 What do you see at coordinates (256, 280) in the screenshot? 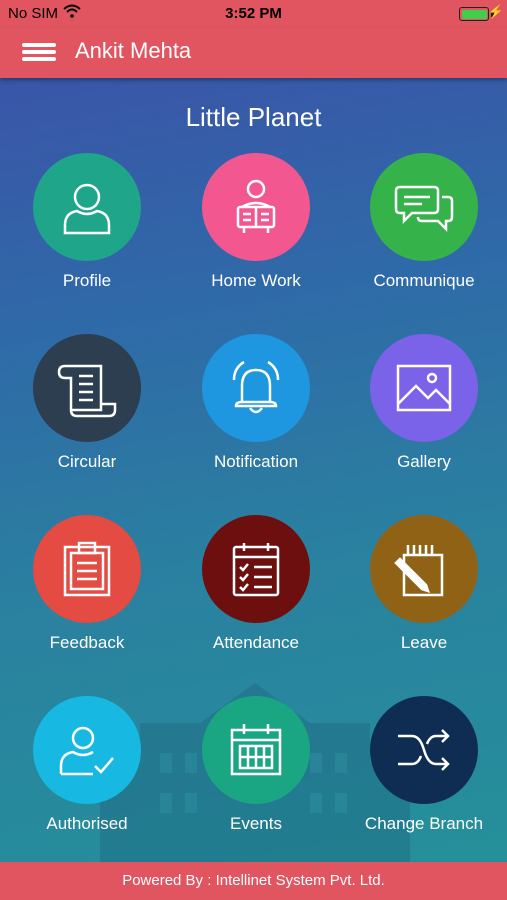
I see `tile-home-work-label: Home Work` at bounding box center [256, 280].